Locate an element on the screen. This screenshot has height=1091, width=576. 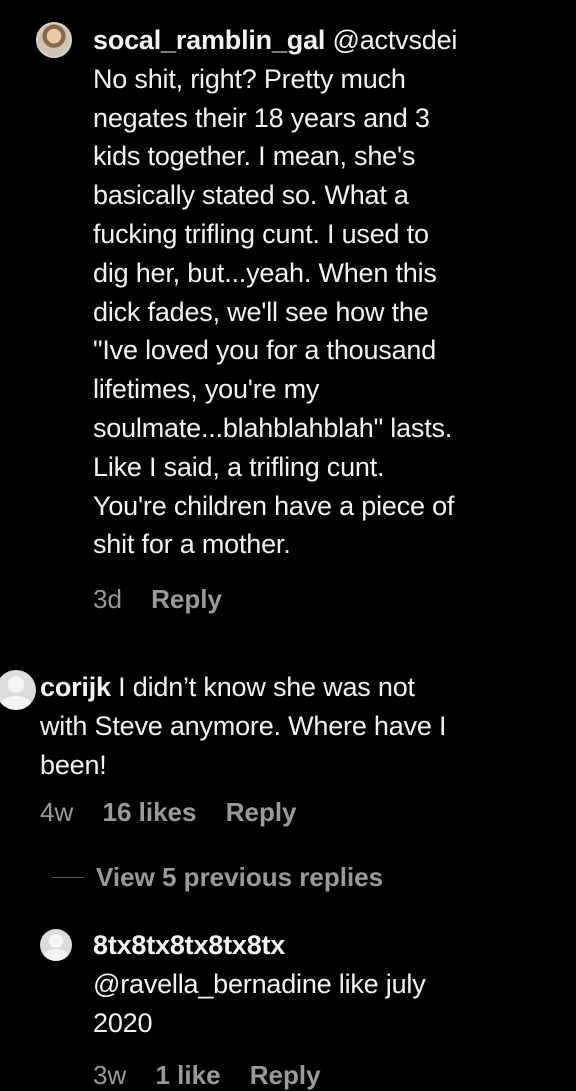
comment-text-line: dick fades, we'll see how the is located at coordinates (261, 311).